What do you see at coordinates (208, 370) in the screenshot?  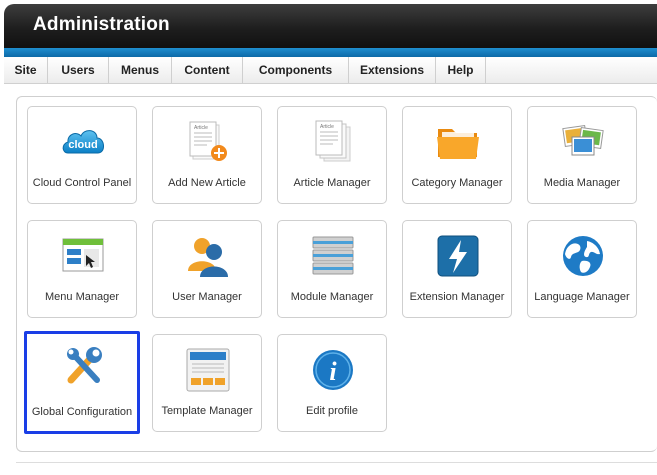 I see `template-icon` at bounding box center [208, 370].